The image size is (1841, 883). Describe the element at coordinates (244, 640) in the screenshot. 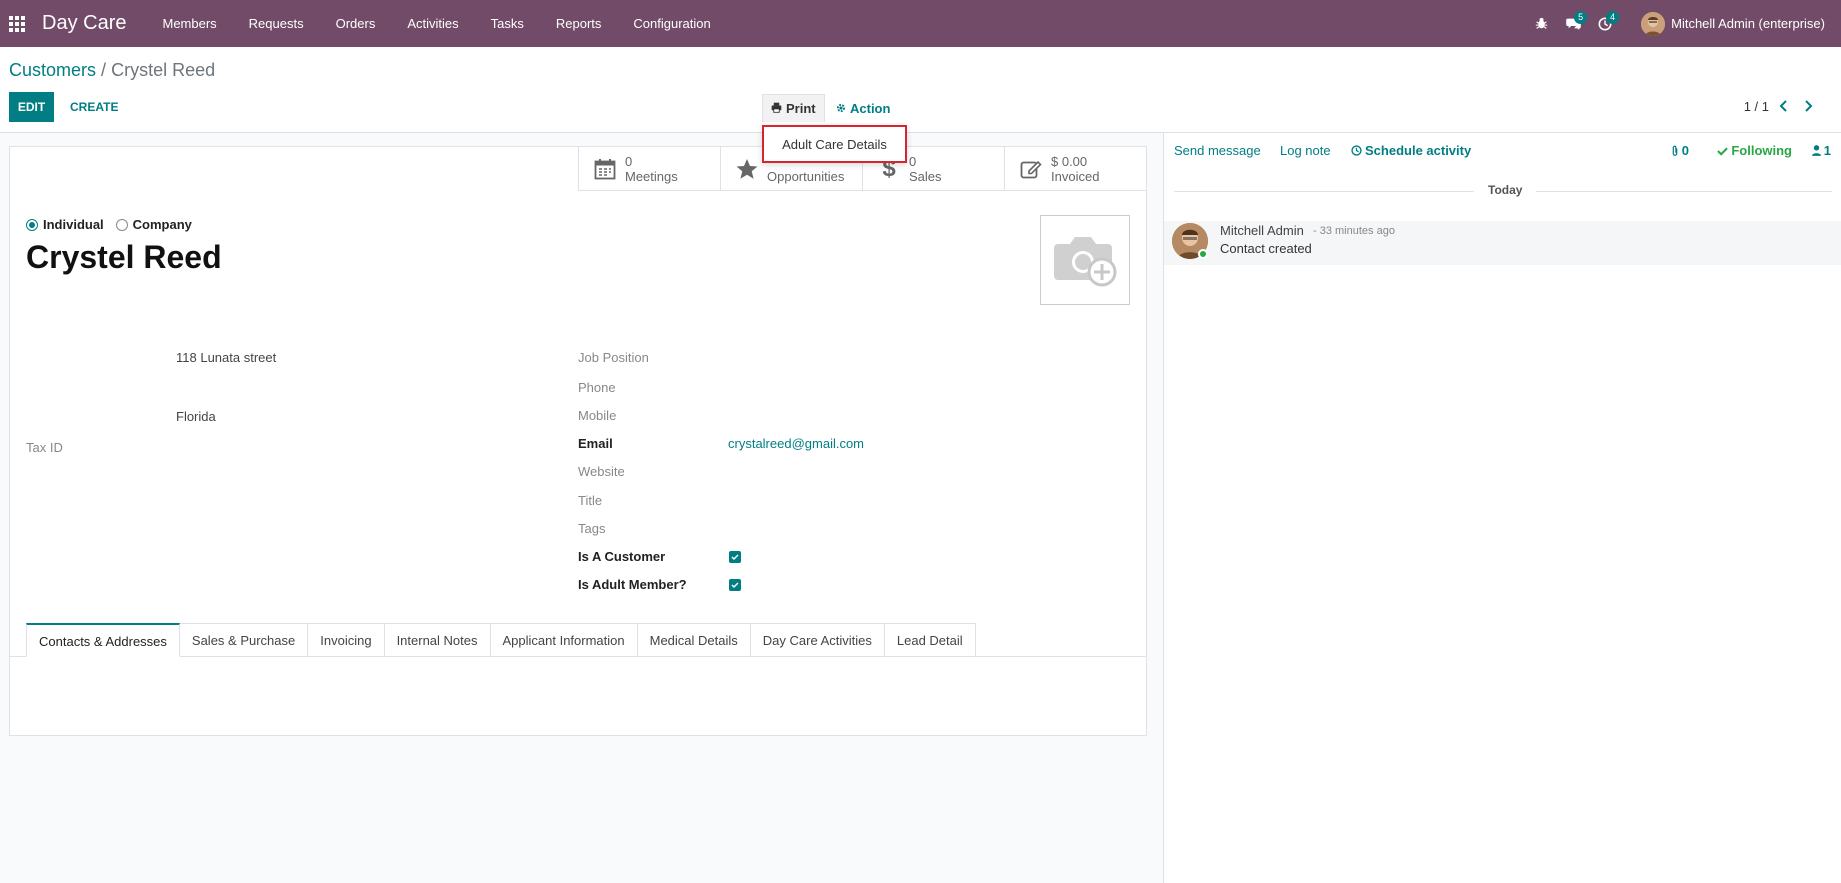

I see `tab-sales-purchase: Sales & Purchase` at that location.